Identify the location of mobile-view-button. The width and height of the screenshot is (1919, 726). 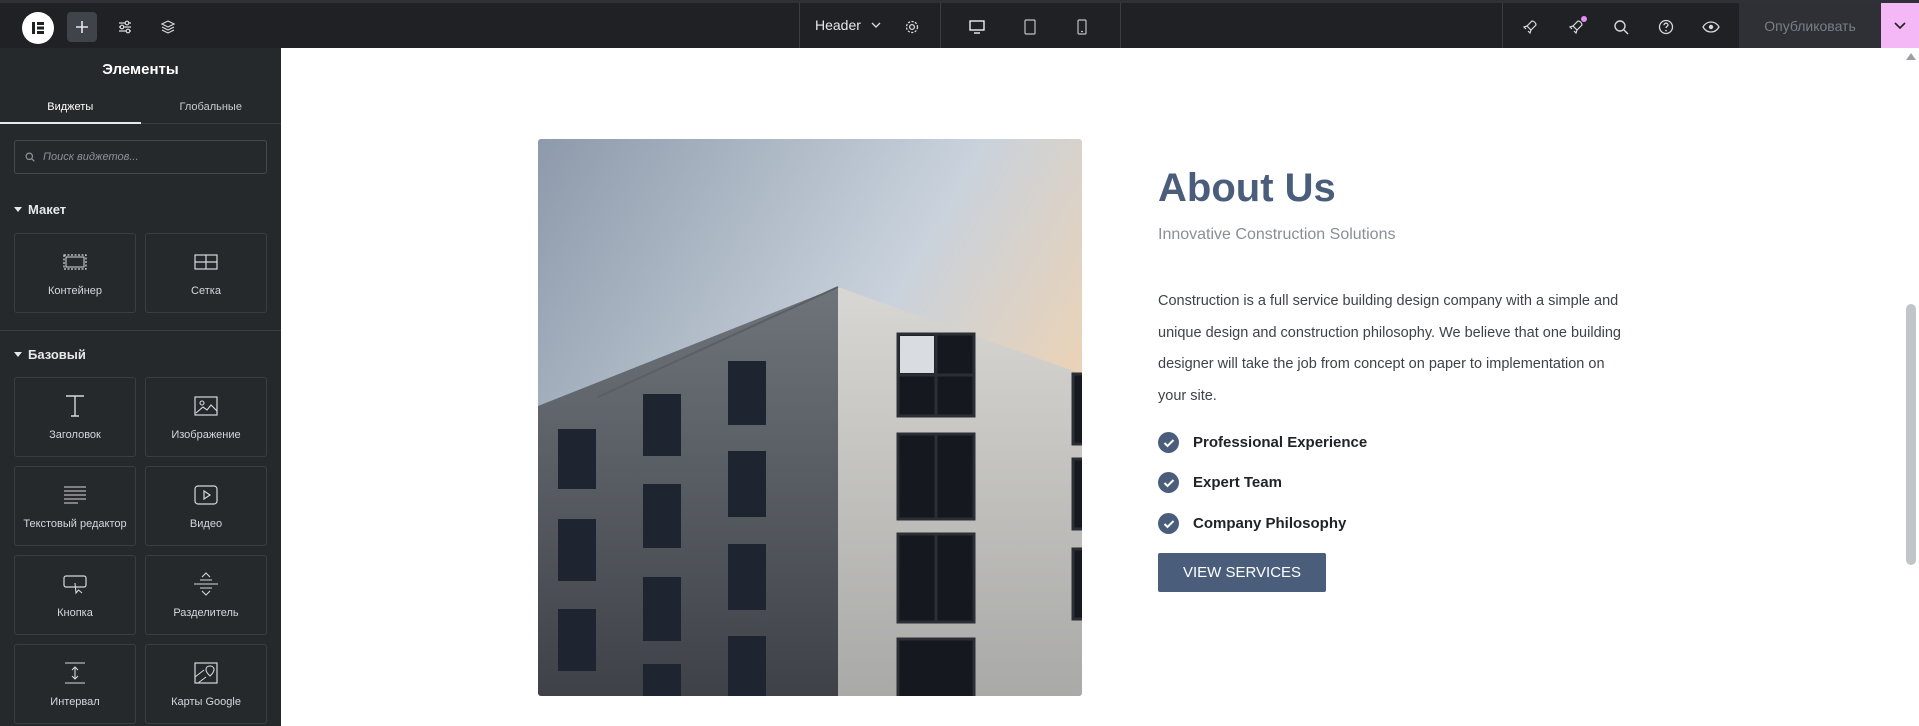
(1082, 27).